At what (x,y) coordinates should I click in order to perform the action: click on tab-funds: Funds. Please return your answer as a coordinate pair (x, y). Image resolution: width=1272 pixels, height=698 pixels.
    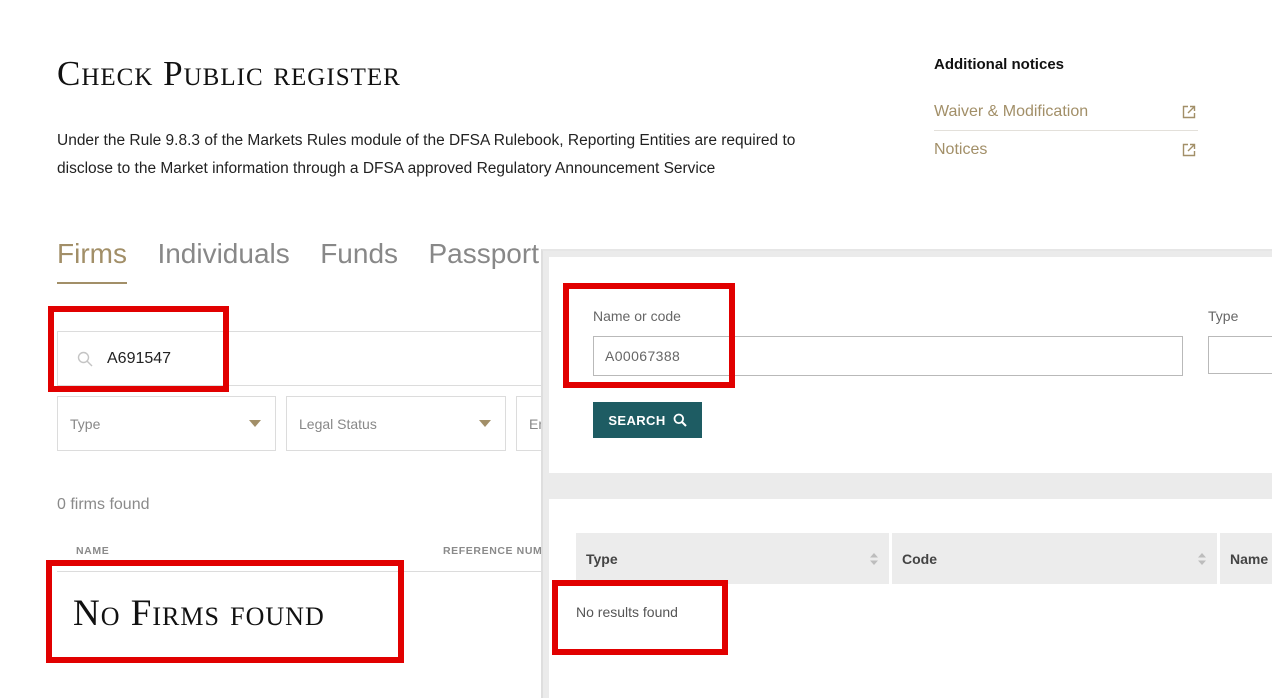
    Looking at the image, I should click on (359, 260).